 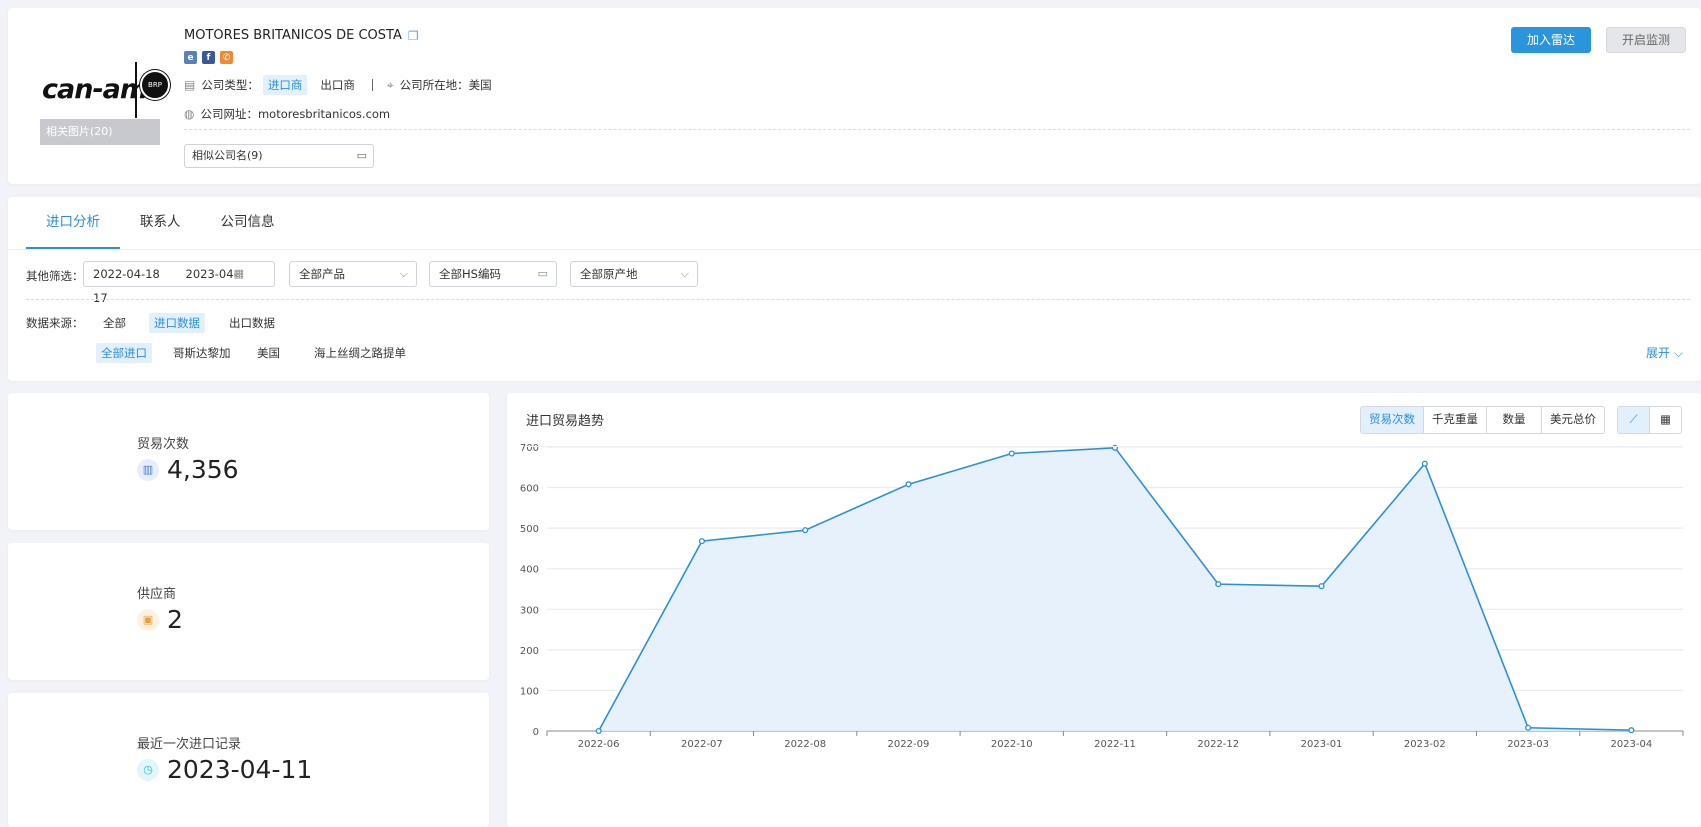 What do you see at coordinates (1631, 744) in the screenshot?
I see `x-tick-label: 2023-04` at bounding box center [1631, 744].